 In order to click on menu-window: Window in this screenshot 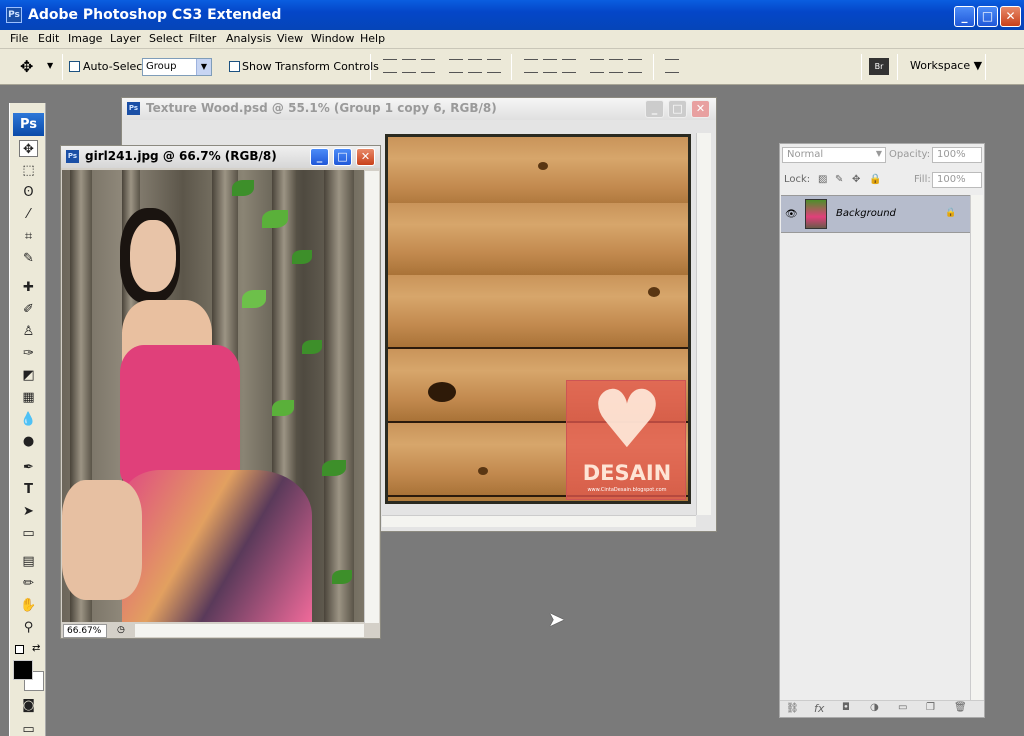, I will do `click(332, 38)`.